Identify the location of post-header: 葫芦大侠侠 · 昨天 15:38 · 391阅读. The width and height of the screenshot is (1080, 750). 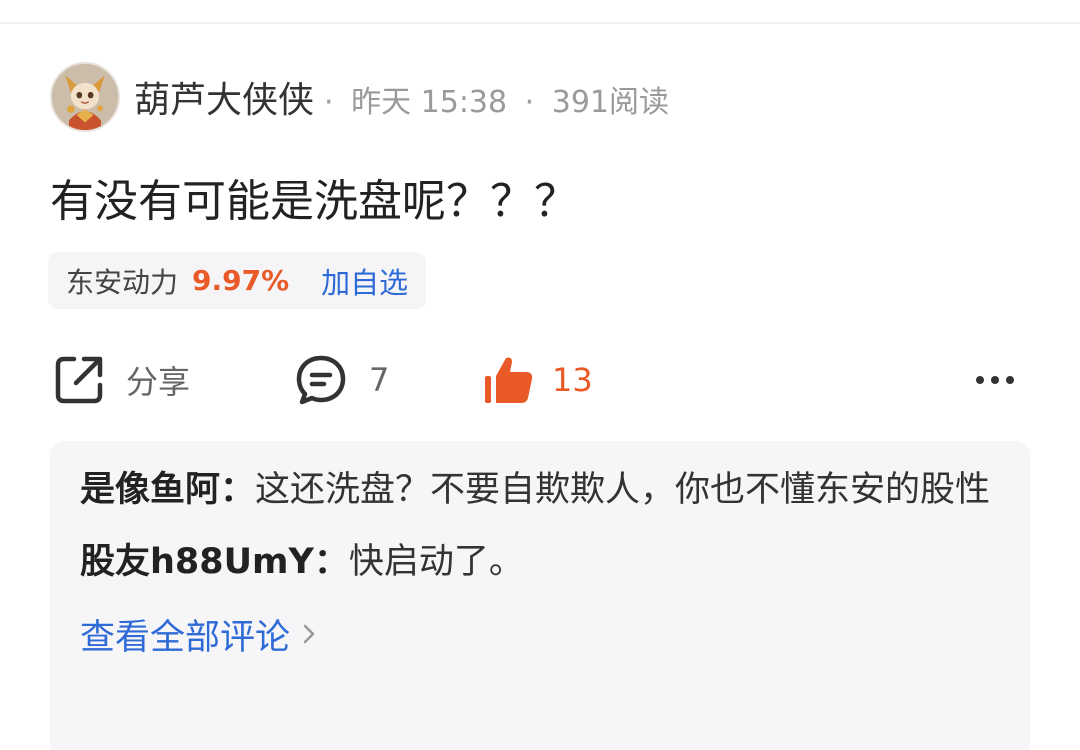
(359, 97).